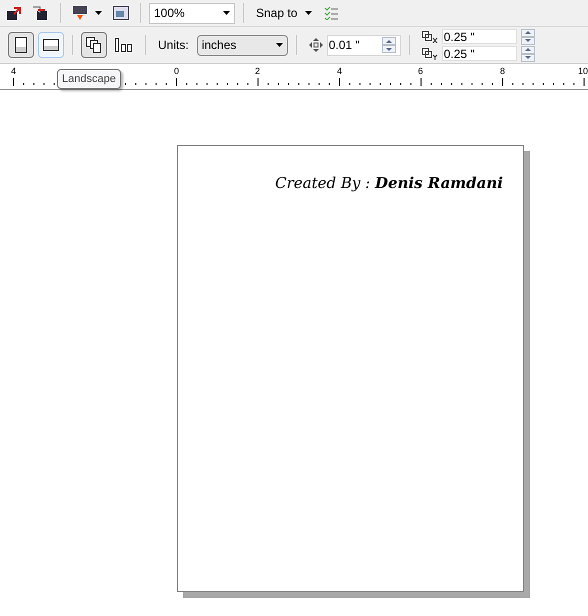 The width and height of the screenshot is (588, 616). Describe the element at coordinates (527, 36) in the screenshot. I see `x-spin-buttons` at that location.